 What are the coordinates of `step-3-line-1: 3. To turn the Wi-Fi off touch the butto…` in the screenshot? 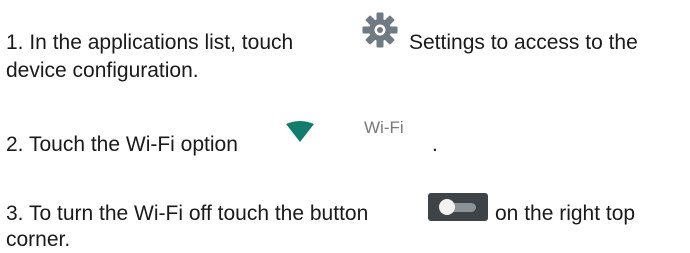 It's located at (187, 214).